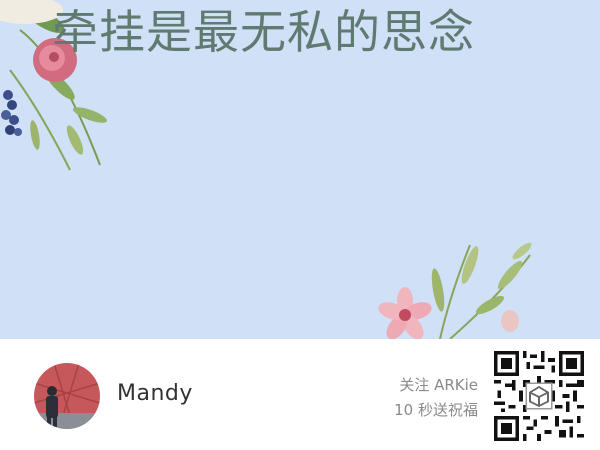 The height and width of the screenshot is (450, 600). Describe the element at coordinates (155, 393) in the screenshot. I see `username: Mandy` at that location.